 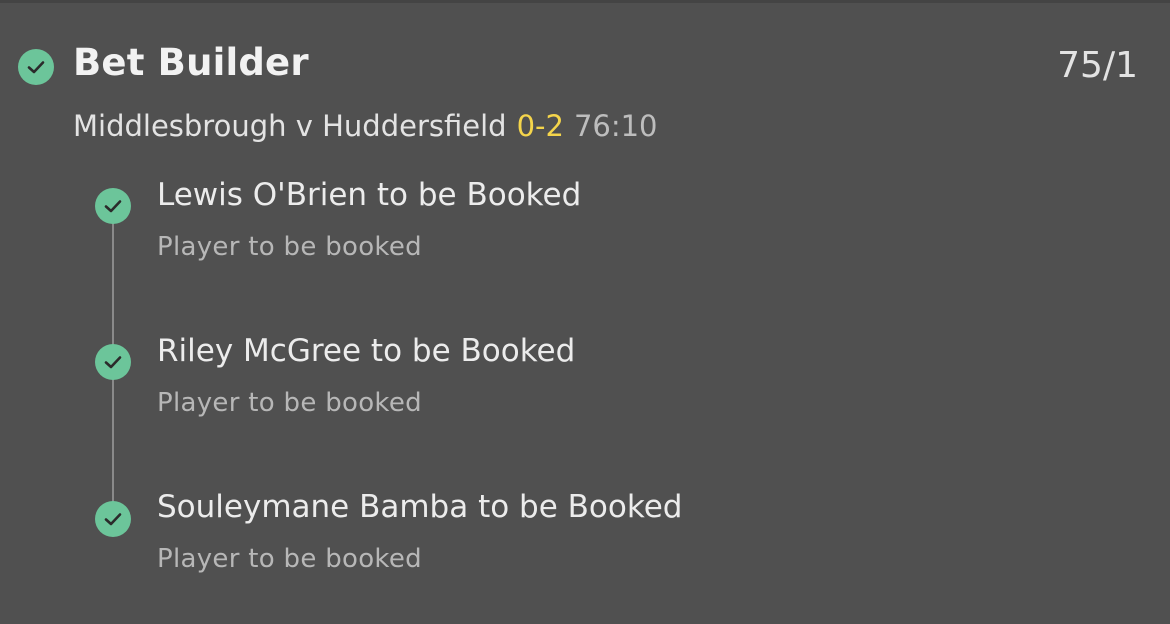 I want to click on selection-title: Souleymane Bamba to be Booked, so click(x=420, y=507).